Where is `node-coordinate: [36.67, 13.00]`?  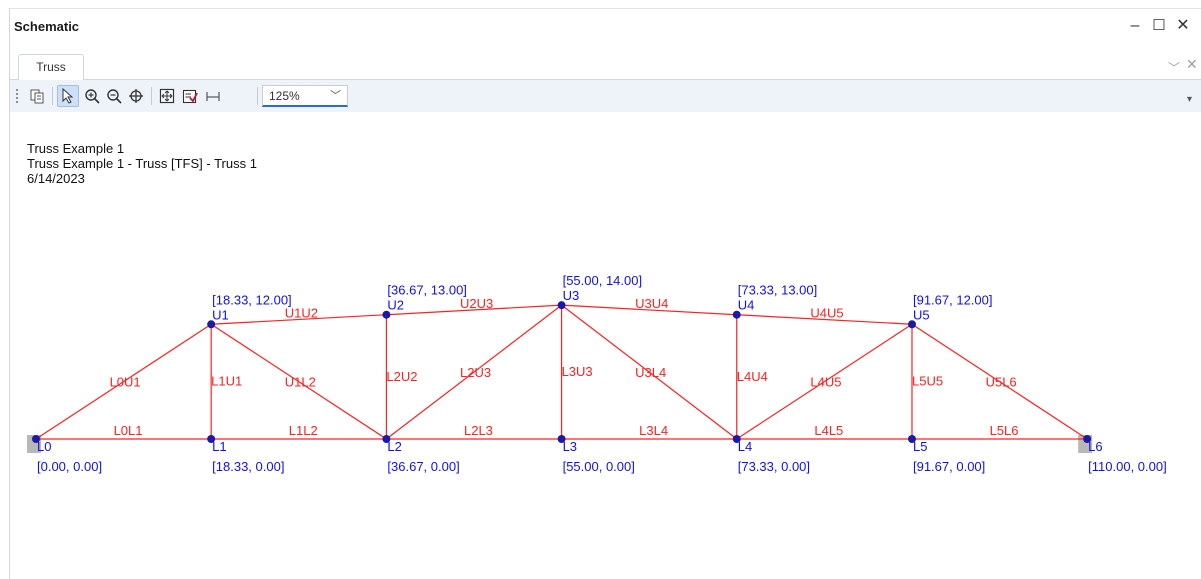 node-coordinate: [36.67, 13.00] is located at coordinates (427, 290).